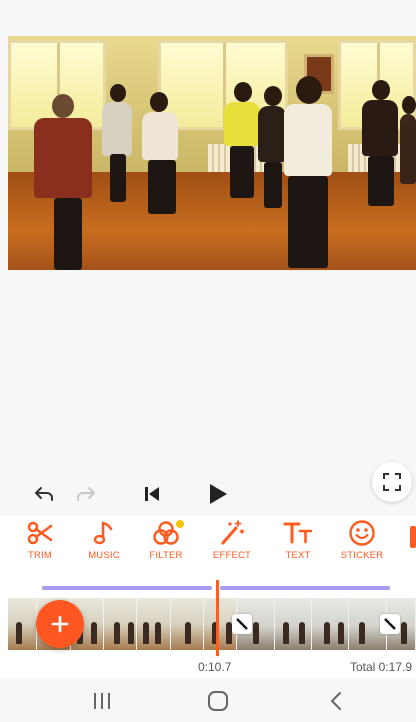 This screenshot has height=722, width=416. Describe the element at coordinates (104, 555) in the screenshot. I see `tool-label: MUSIC` at that location.